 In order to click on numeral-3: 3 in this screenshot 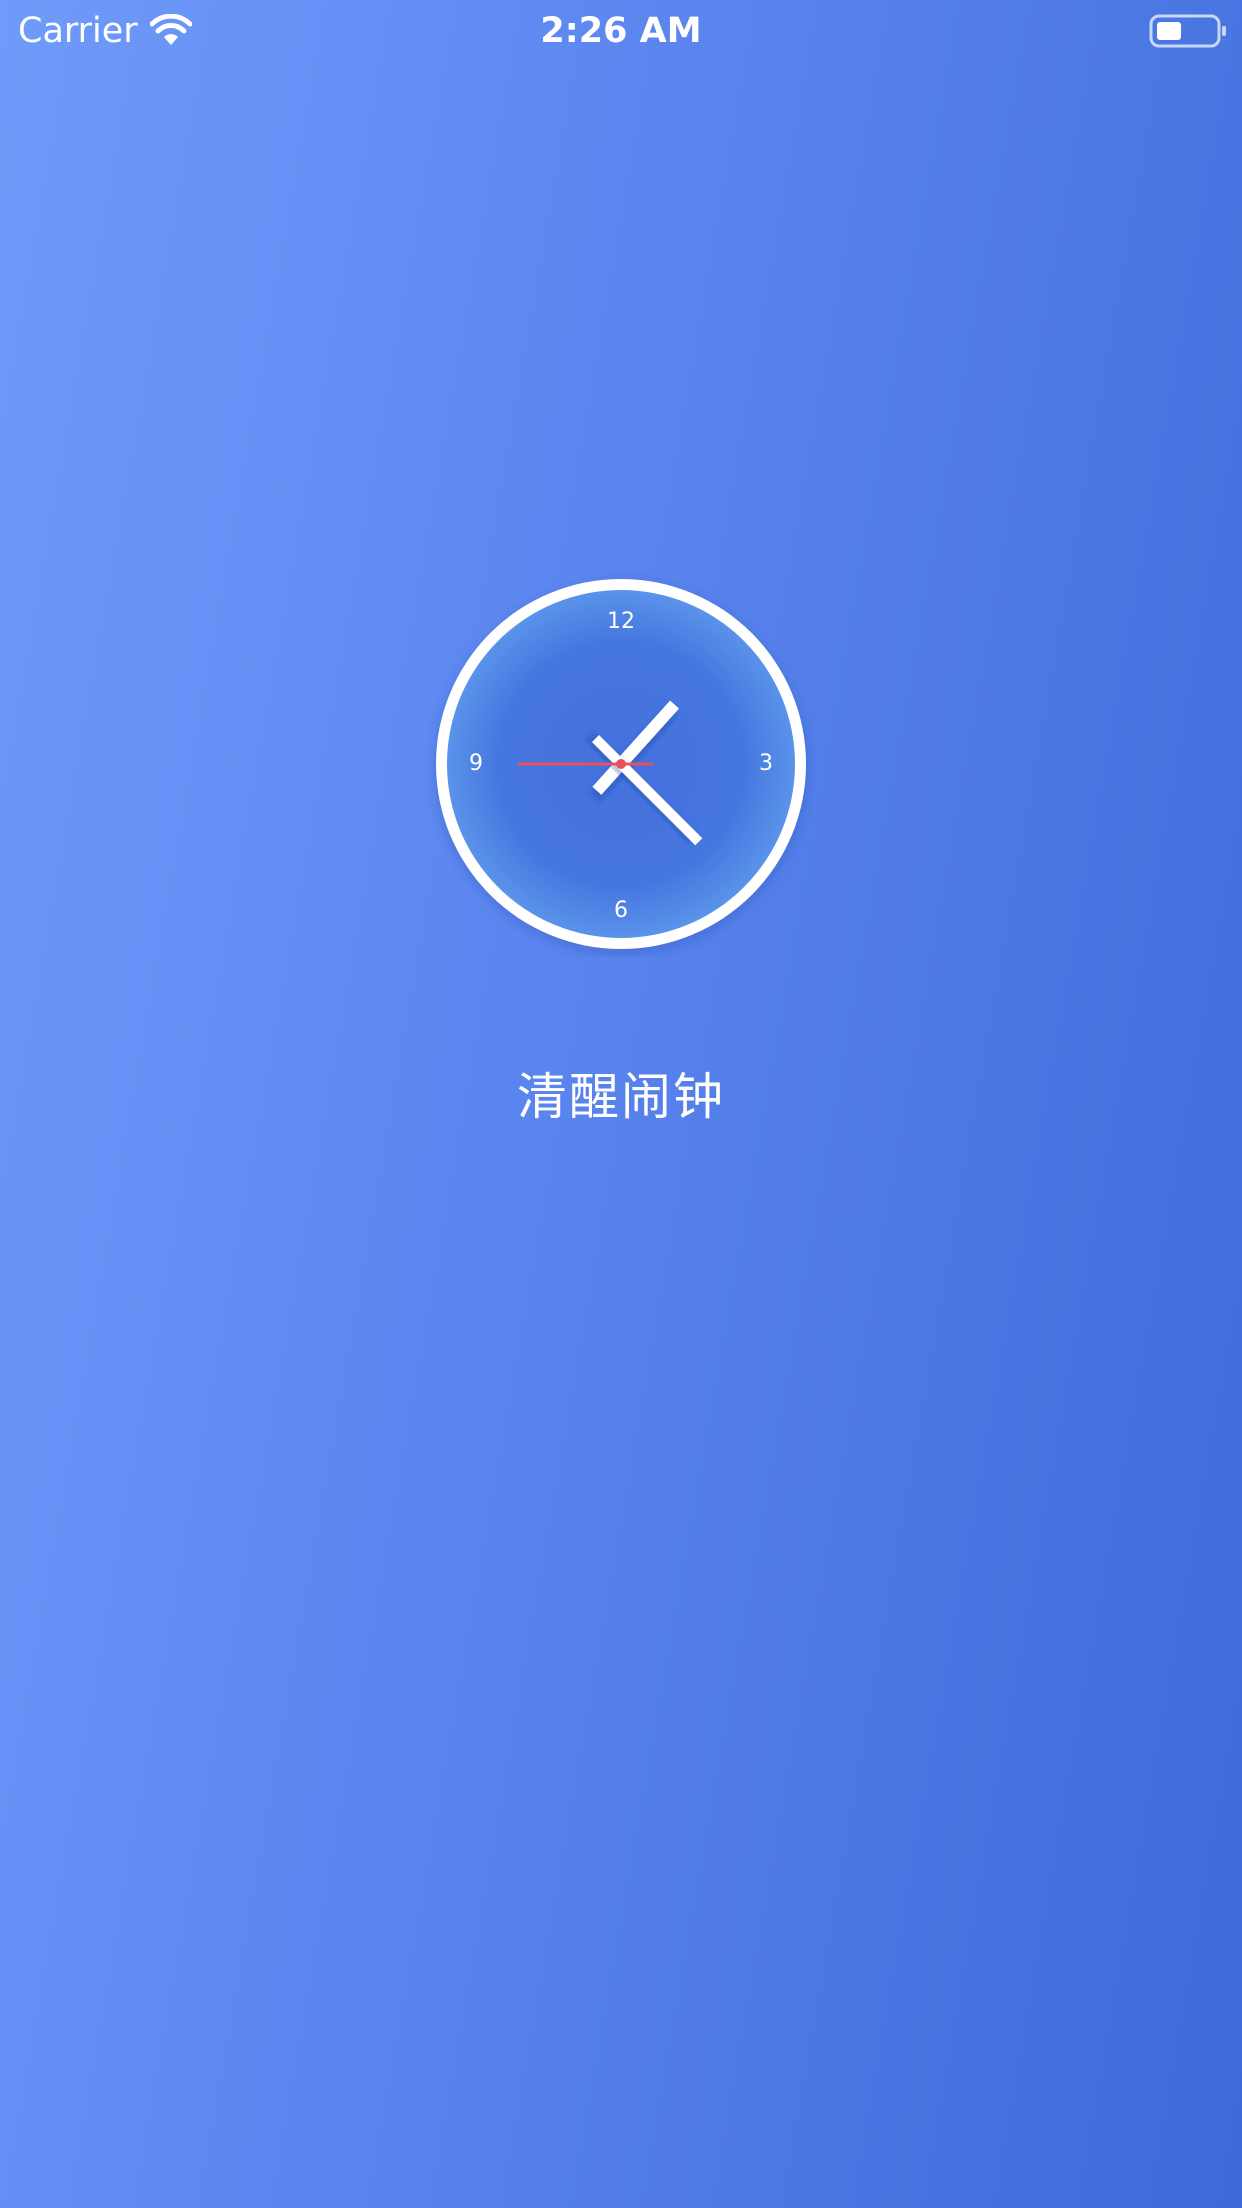, I will do `click(766, 763)`.